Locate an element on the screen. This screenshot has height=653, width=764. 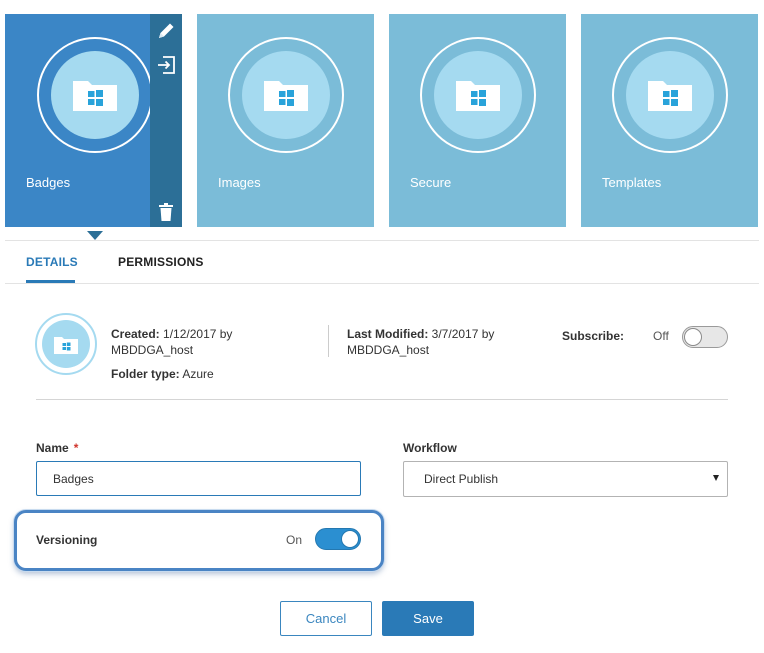
name-label: Name * is located at coordinates (57, 448).